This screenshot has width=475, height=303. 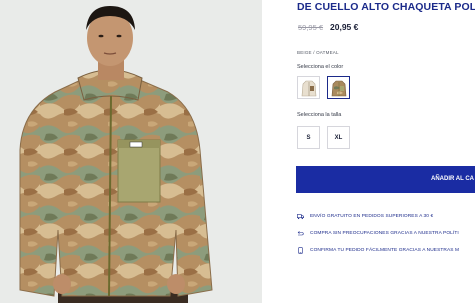 I want to click on color-swatch-oatmeal-selected, so click(x=338, y=87).